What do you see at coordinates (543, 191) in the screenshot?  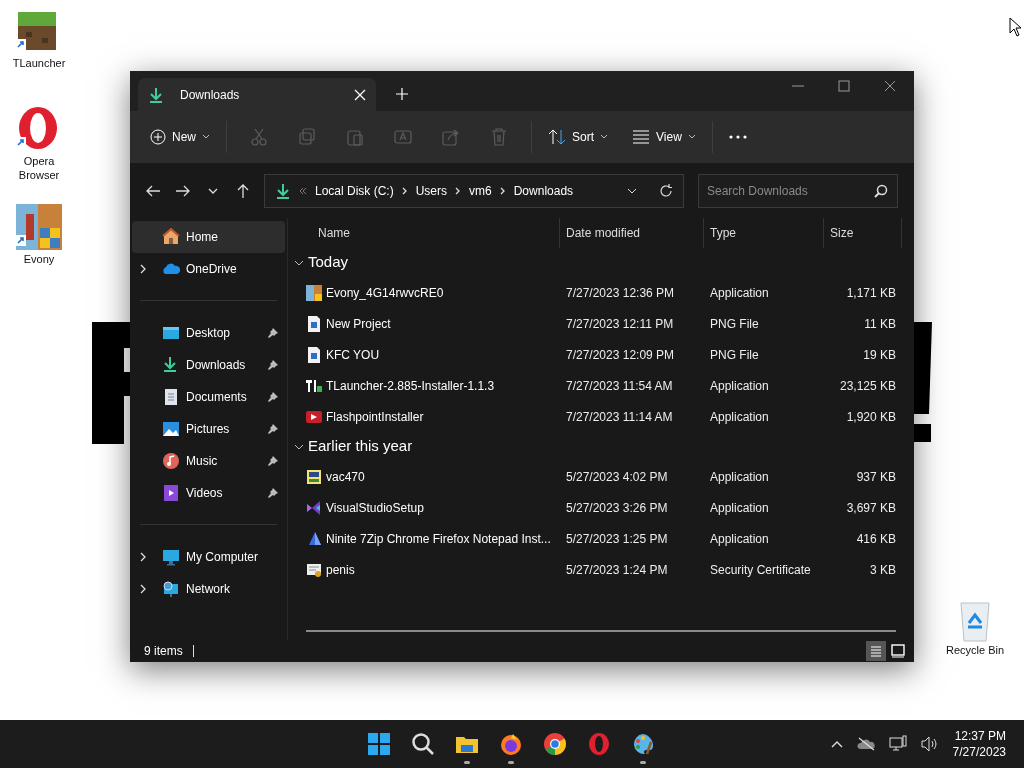 I see `path-segment: Downloads` at bounding box center [543, 191].